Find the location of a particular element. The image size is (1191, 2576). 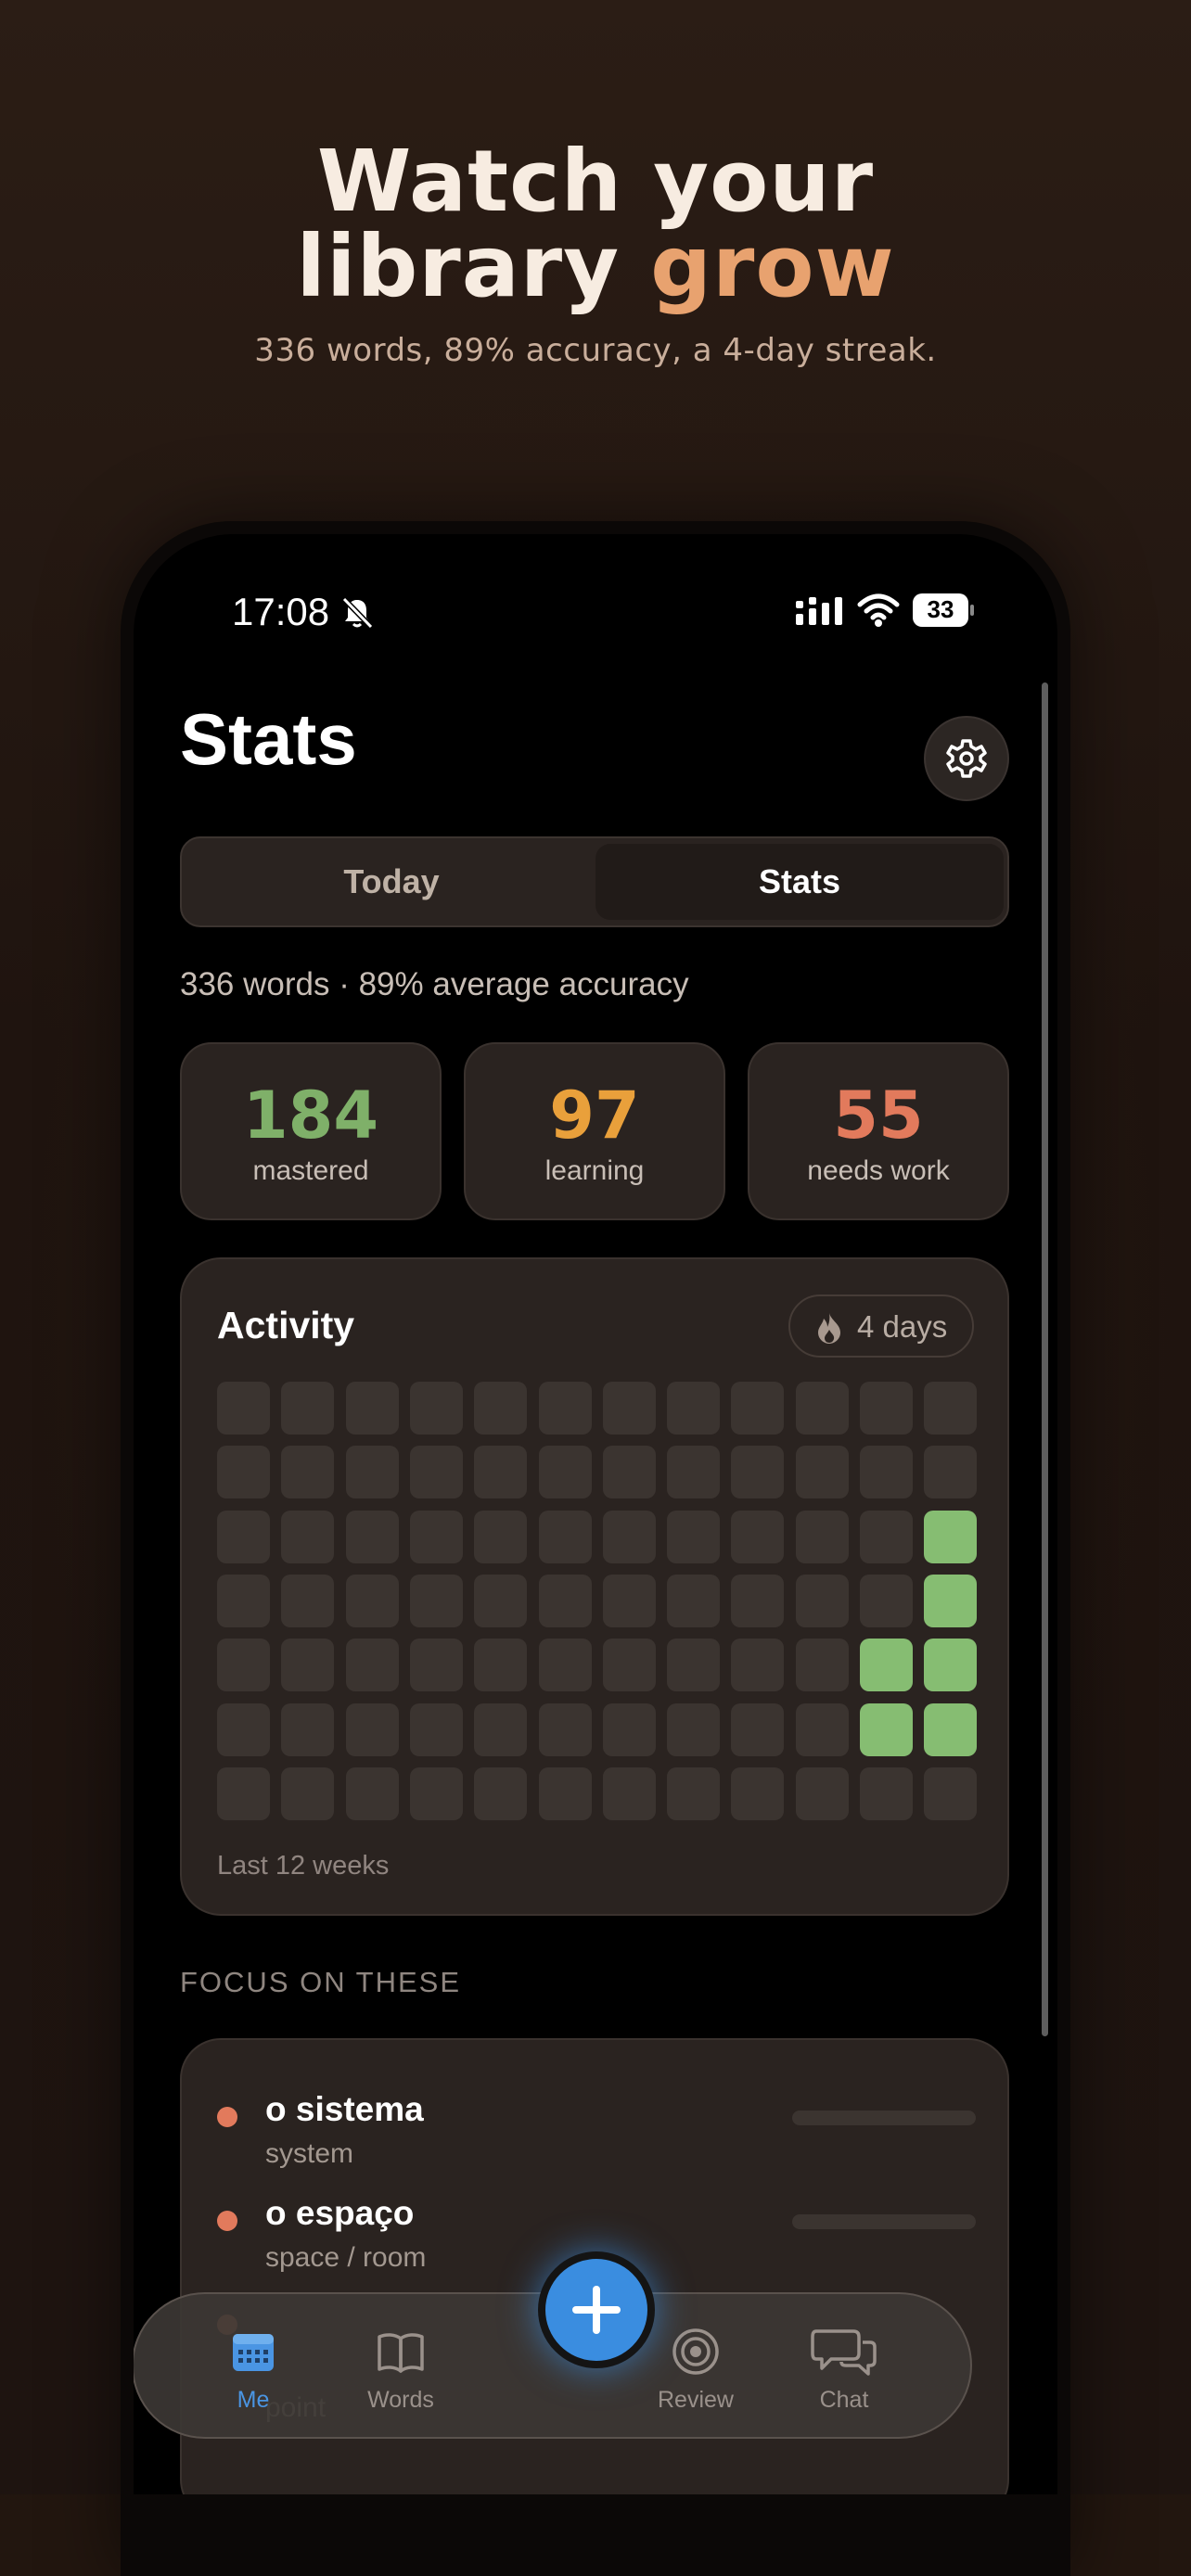

focus-section-header: FOCUS ON THESE is located at coordinates (321, 1982).